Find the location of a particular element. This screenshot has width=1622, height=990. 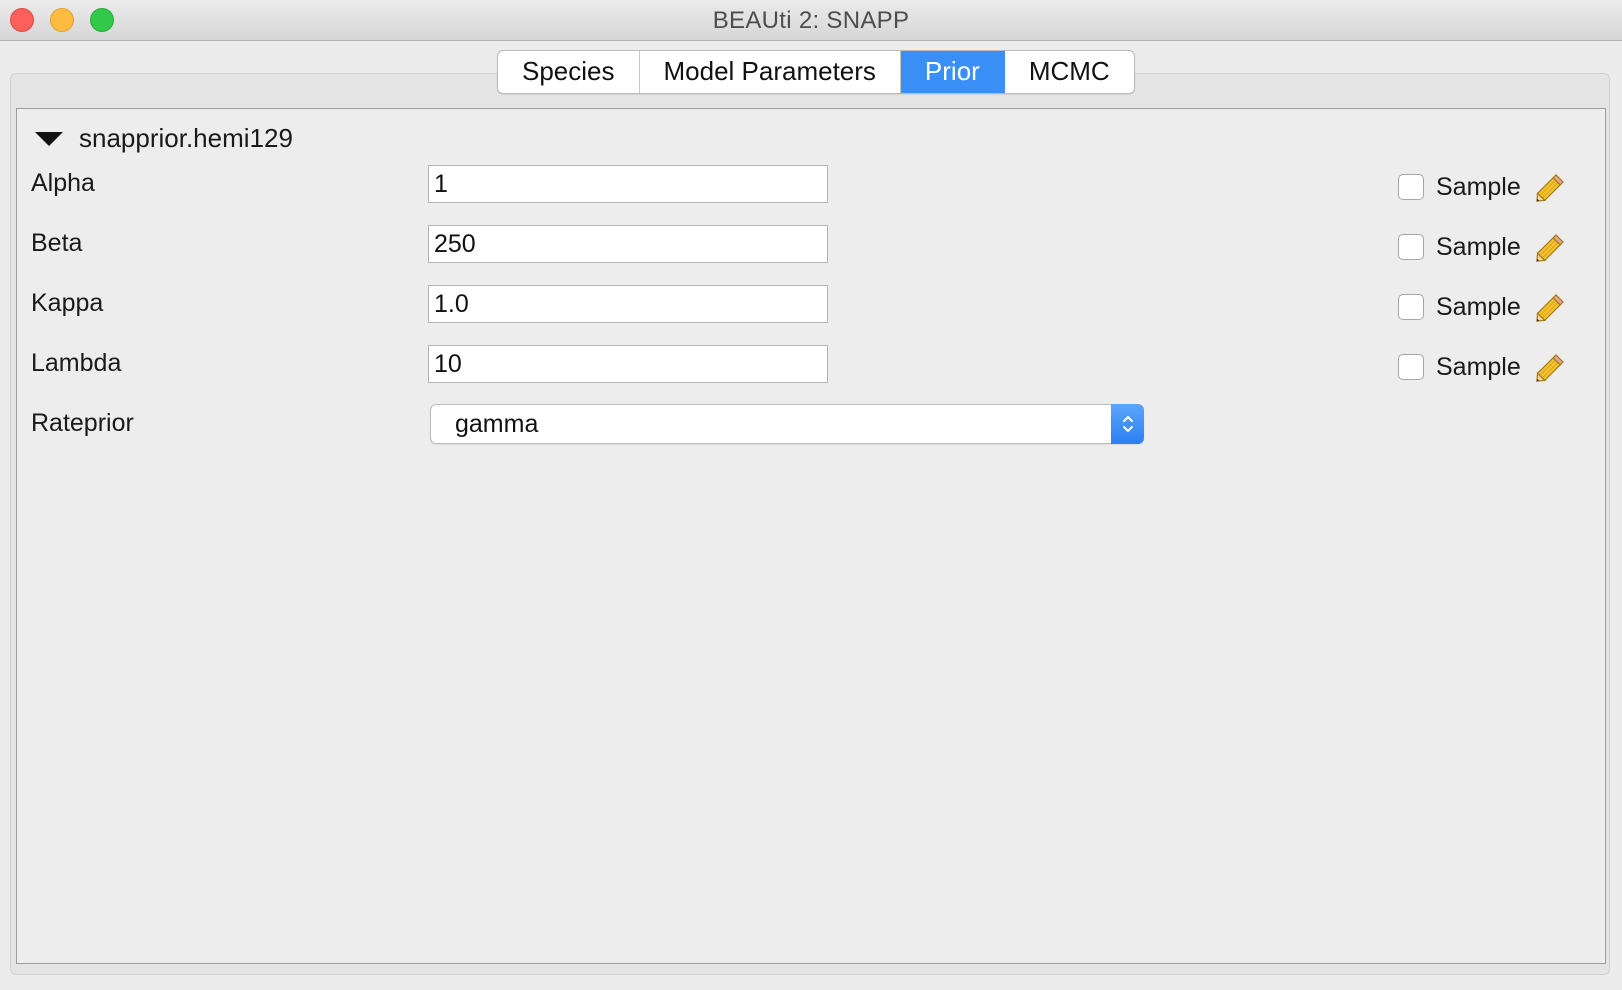

sample-label-beta: Sample is located at coordinates (1478, 246).